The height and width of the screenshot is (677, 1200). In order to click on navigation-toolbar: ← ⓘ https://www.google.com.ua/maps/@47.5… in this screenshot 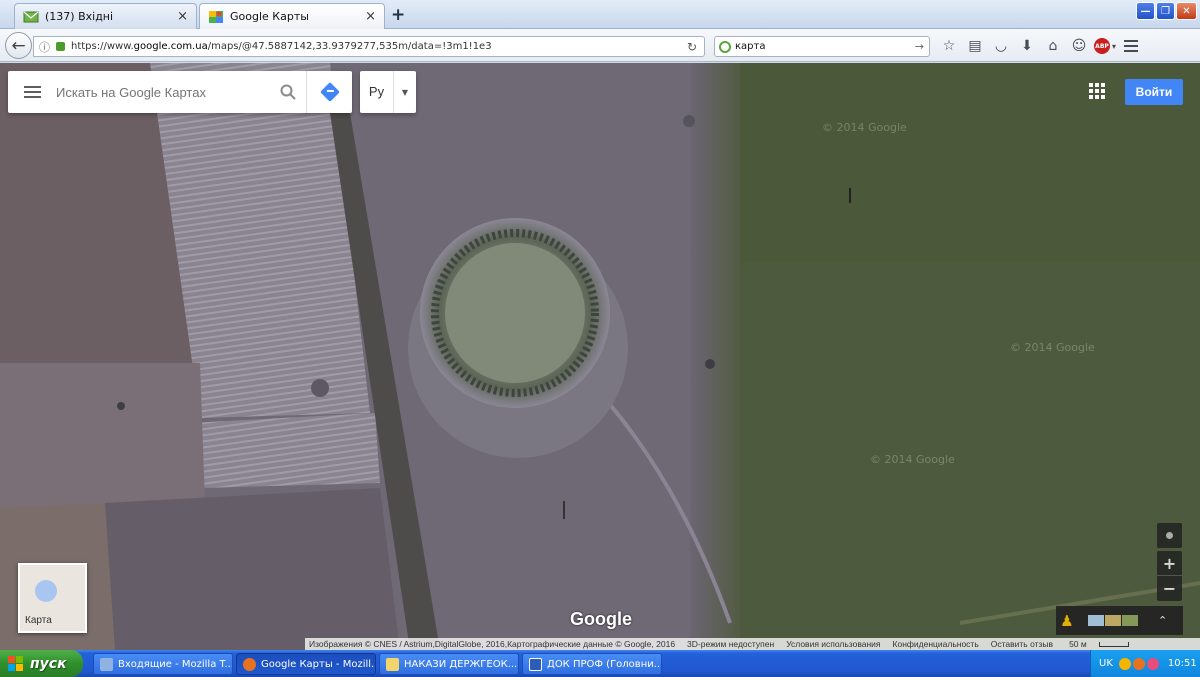, I will do `click(600, 45)`.